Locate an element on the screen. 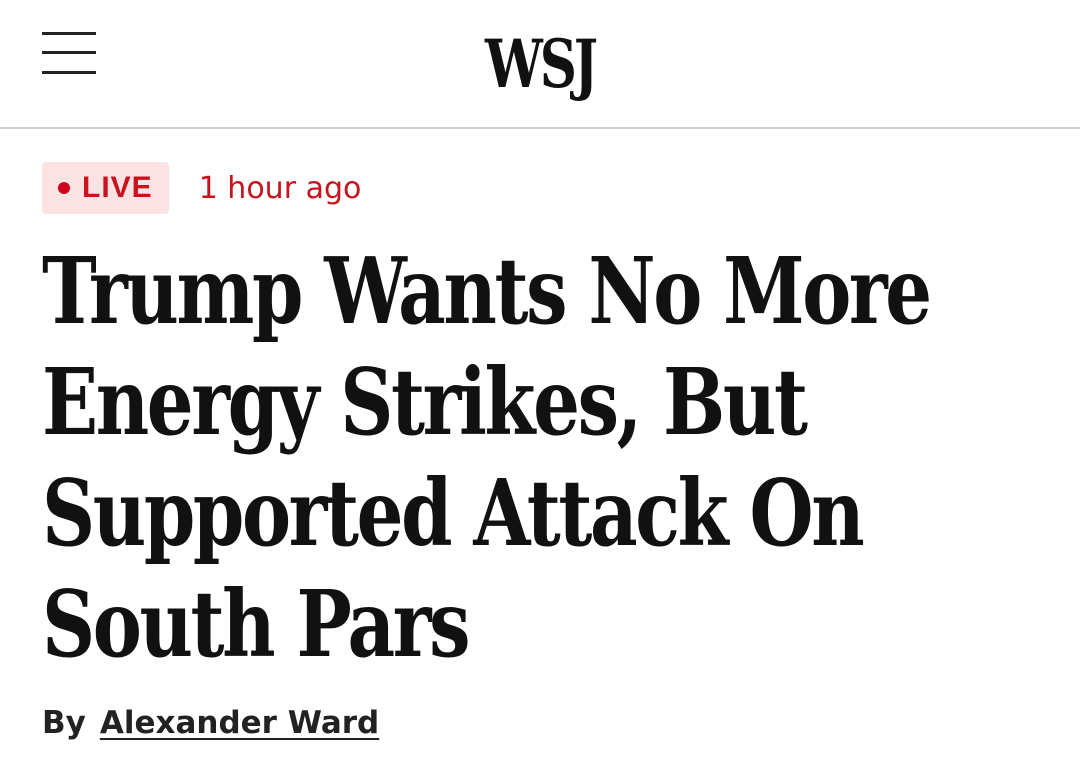 Image resolution: width=1080 pixels, height=769 pixels. live-label: LIVE is located at coordinates (117, 187).